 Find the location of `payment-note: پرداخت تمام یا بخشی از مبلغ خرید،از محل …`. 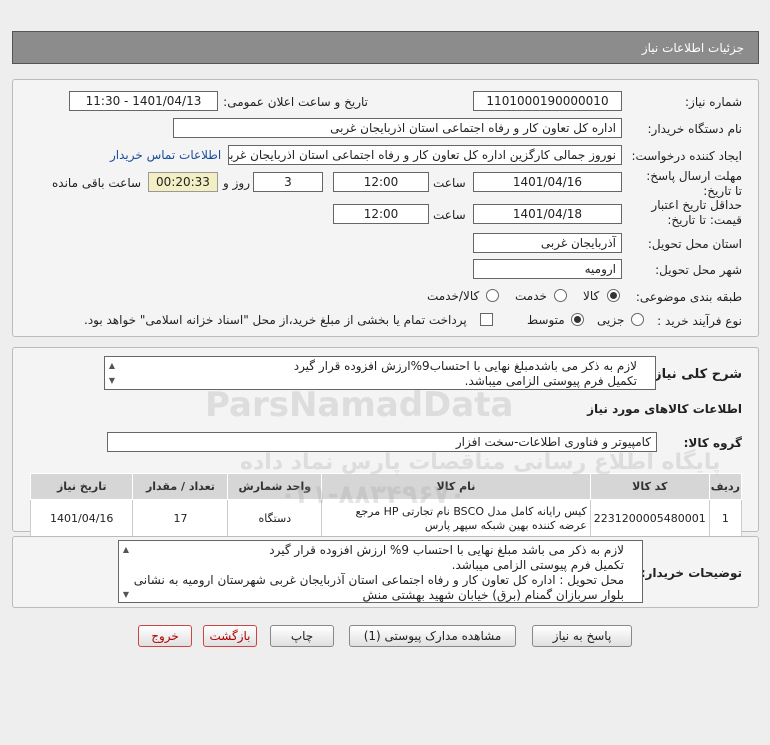

payment-note: پرداخت تمام یا بخشی از مبلغ خرید،از محل … is located at coordinates (275, 320).